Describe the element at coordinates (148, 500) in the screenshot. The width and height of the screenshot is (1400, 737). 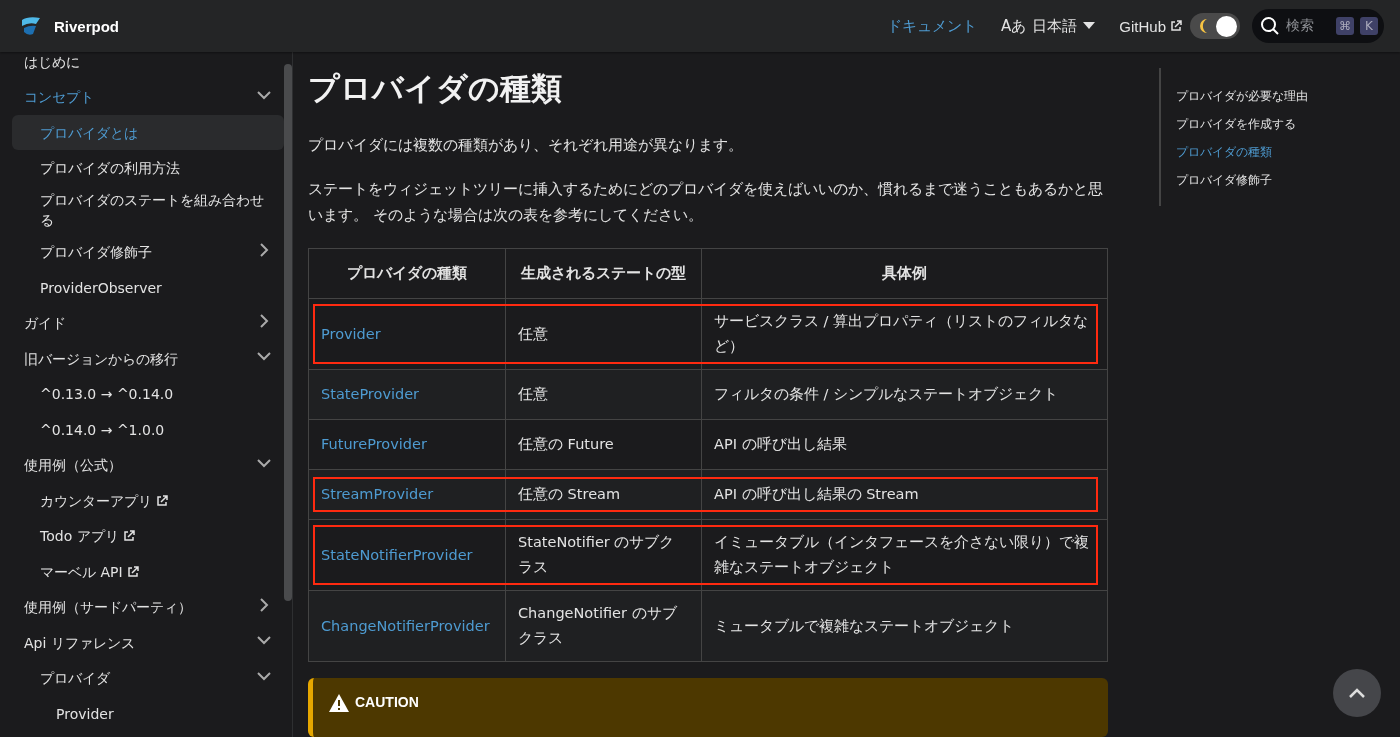
I see `sidebar-item: カウンターアプリ` at that location.